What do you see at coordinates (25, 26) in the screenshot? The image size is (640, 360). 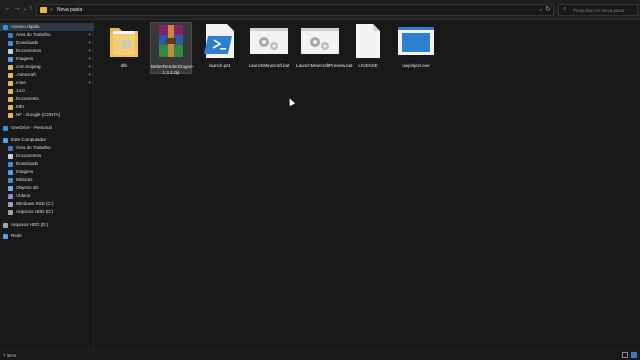 I see `sidebar-item-label: Acesso rápido` at bounding box center [25, 26].